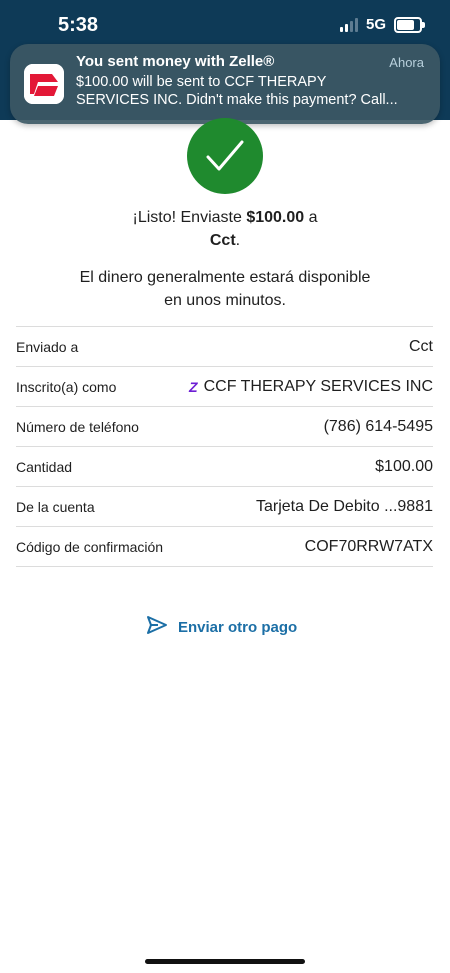 The height and width of the screenshot is (973, 450). Describe the element at coordinates (275, 217) in the screenshot. I see `headline-amount: $100.00` at that location.